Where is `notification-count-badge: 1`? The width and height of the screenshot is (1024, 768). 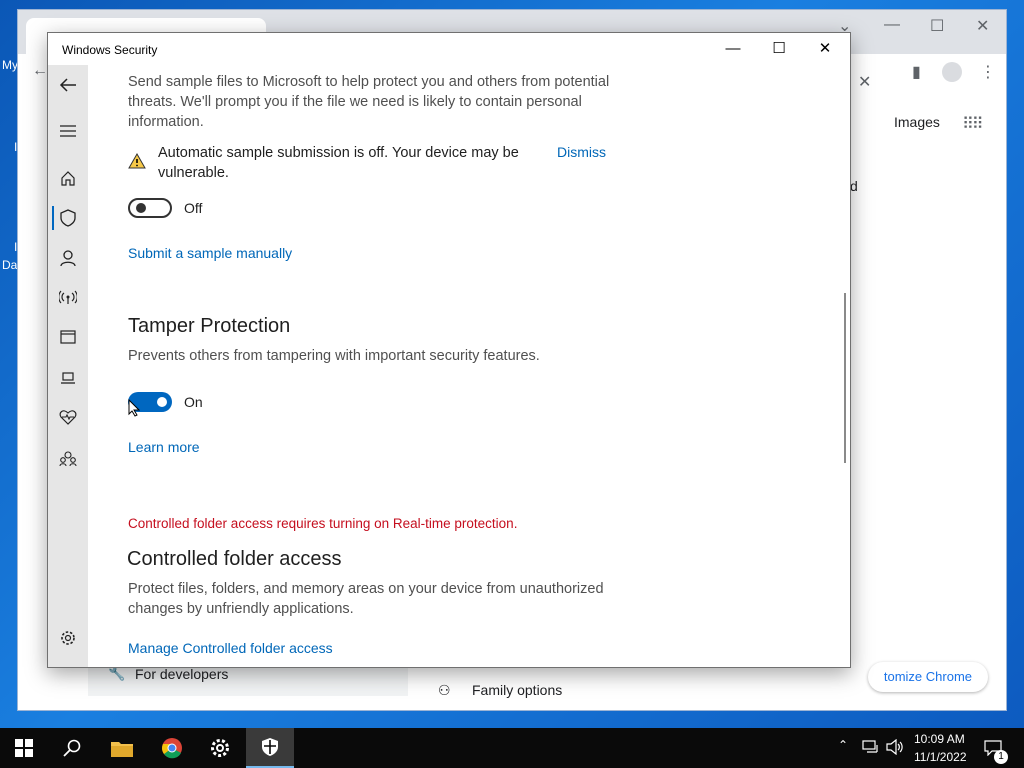
notification-count-badge: 1 is located at coordinates (1001, 757).